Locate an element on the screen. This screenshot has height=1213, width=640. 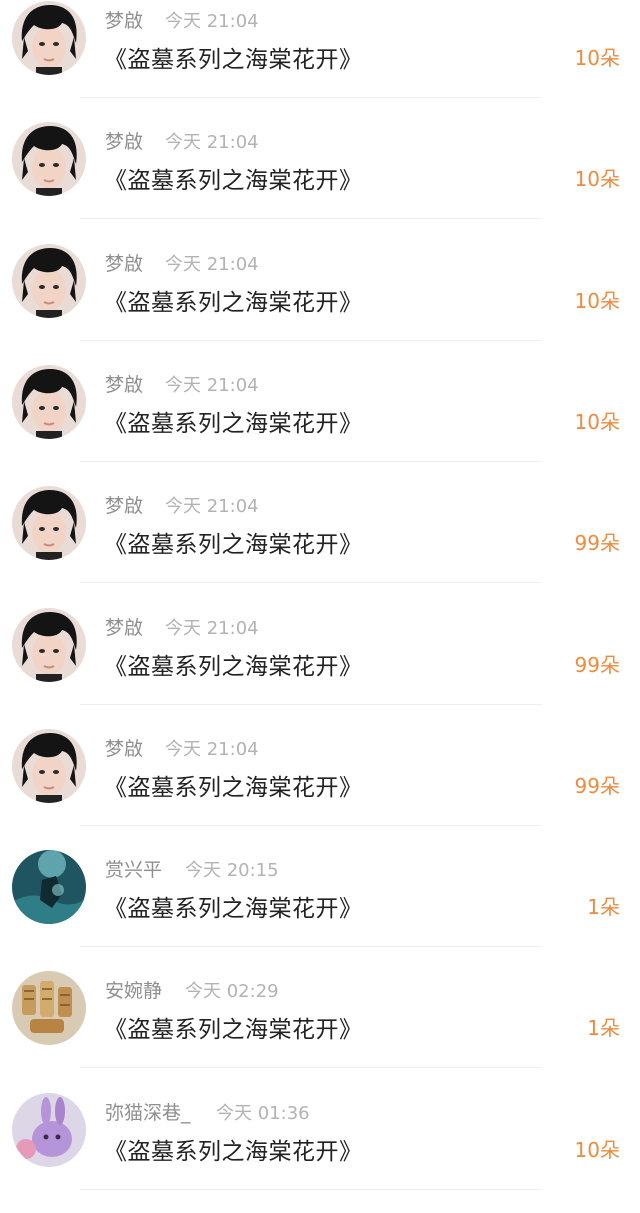
gift-record-row: 赏兴平 今天 20:15 《盗墓系列之海棠花开》 1朵 is located at coordinates (320, 909).